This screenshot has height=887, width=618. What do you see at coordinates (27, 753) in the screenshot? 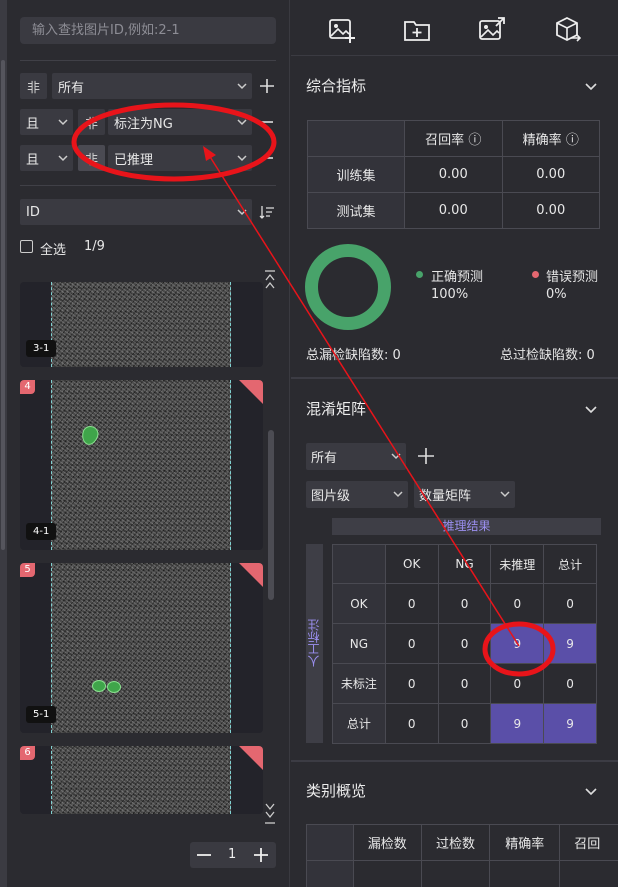
I see `image-index-badge: 6` at bounding box center [27, 753].